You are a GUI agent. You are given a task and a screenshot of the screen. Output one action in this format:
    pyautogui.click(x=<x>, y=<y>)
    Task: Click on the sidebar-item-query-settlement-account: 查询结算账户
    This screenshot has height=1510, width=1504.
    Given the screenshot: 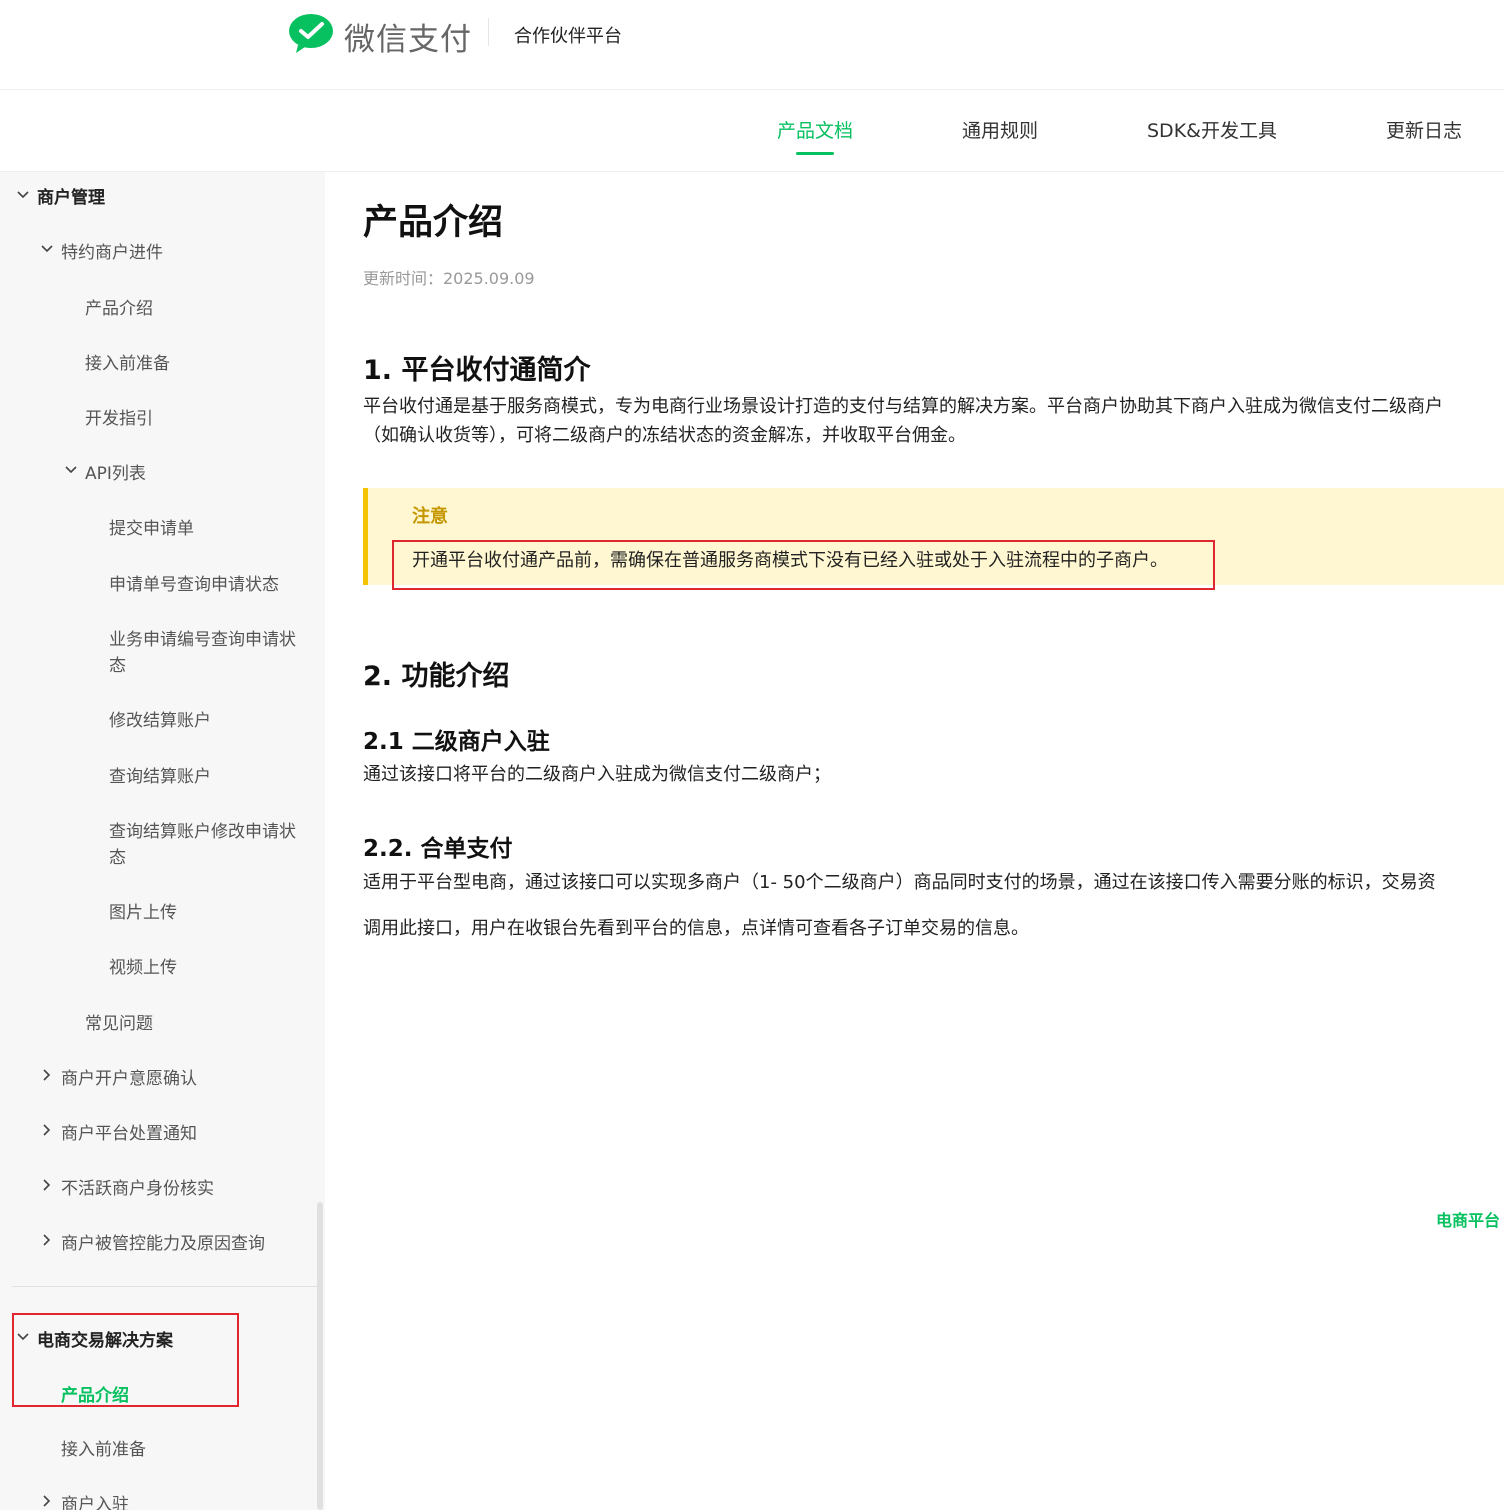 What is the action you would take?
    pyautogui.click(x=160, y=774)
    